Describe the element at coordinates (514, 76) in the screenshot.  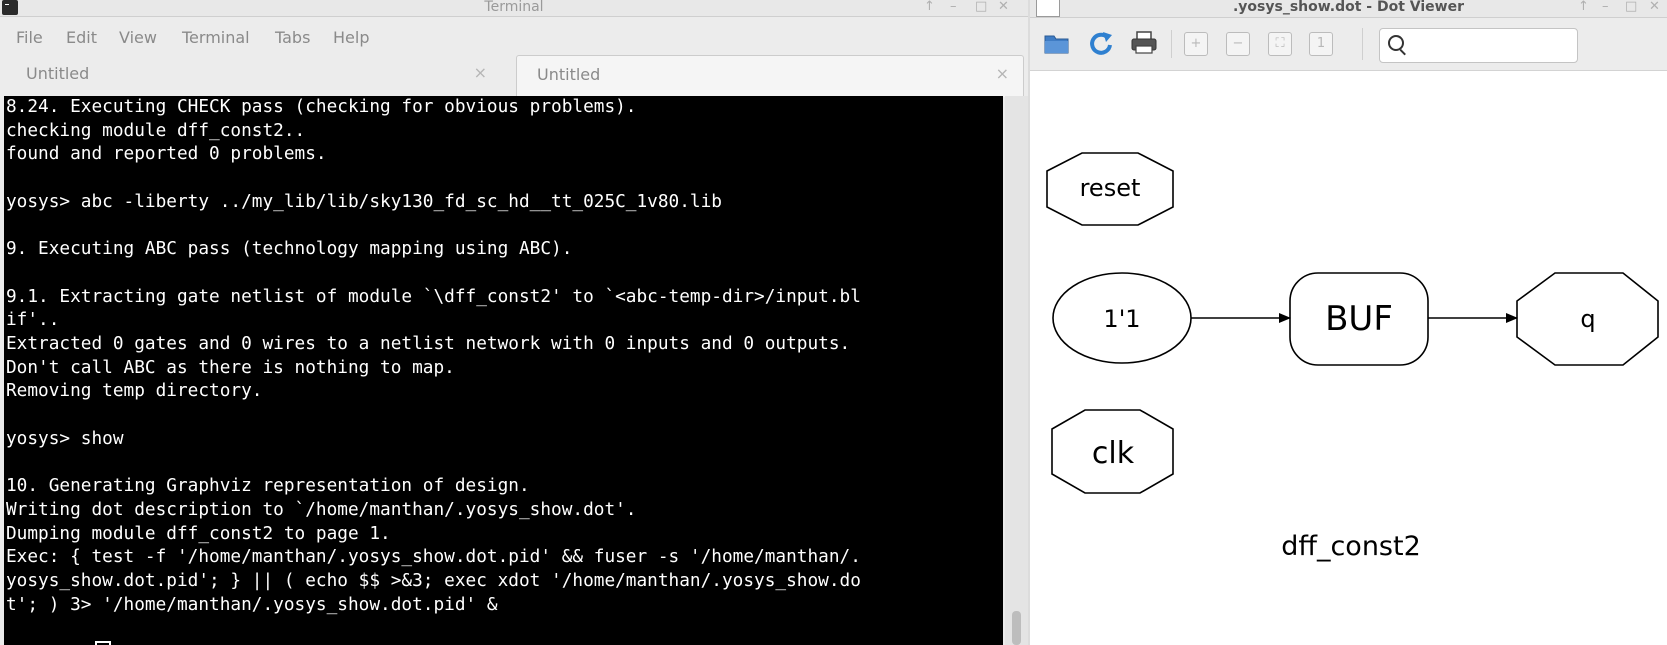
I see `terminal-tabbar: Untitled × Untitled ×` at that location.